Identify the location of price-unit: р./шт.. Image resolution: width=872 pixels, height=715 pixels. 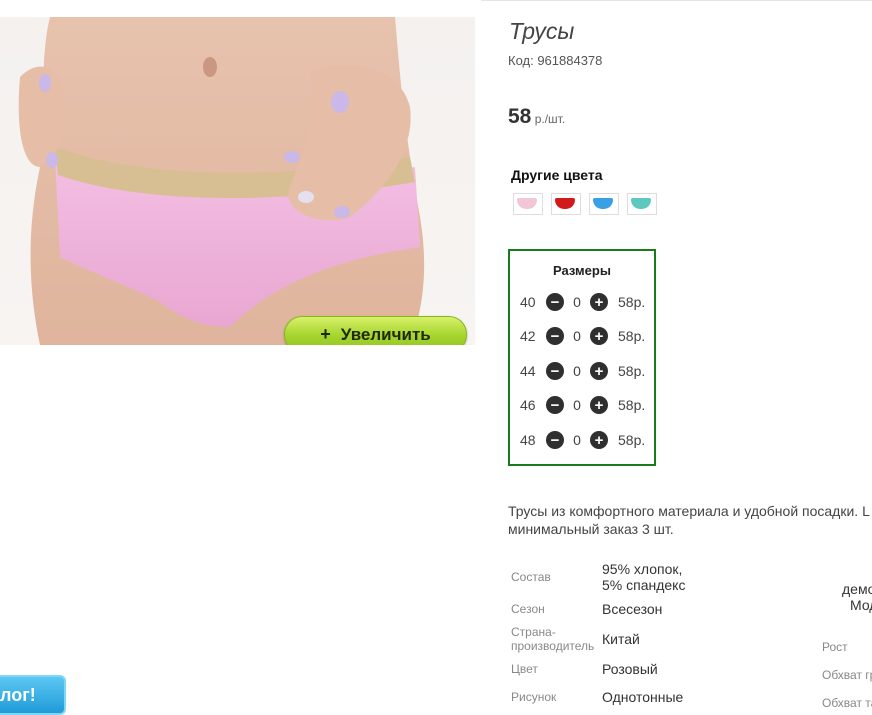
(548, 119).